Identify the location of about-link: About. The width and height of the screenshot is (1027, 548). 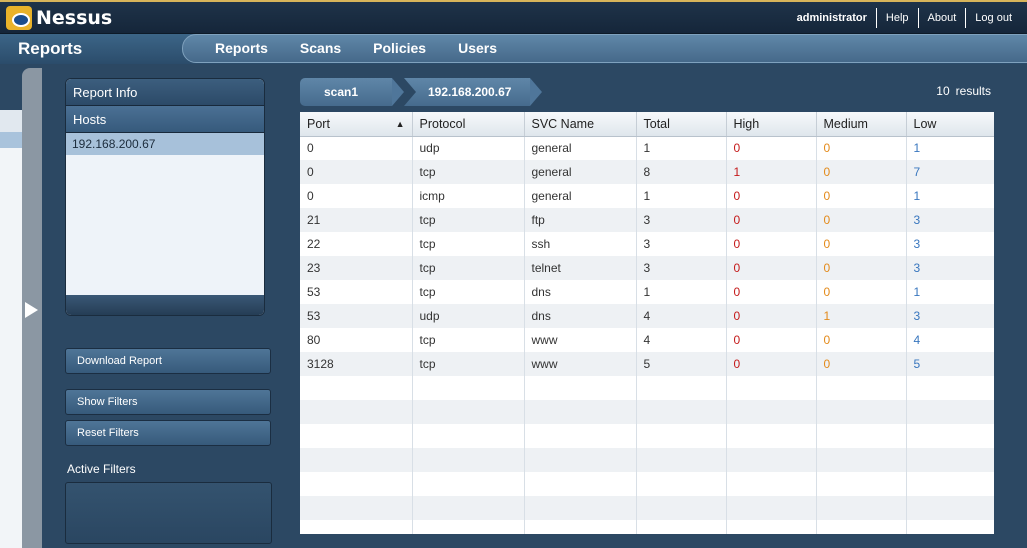
(942, 18).